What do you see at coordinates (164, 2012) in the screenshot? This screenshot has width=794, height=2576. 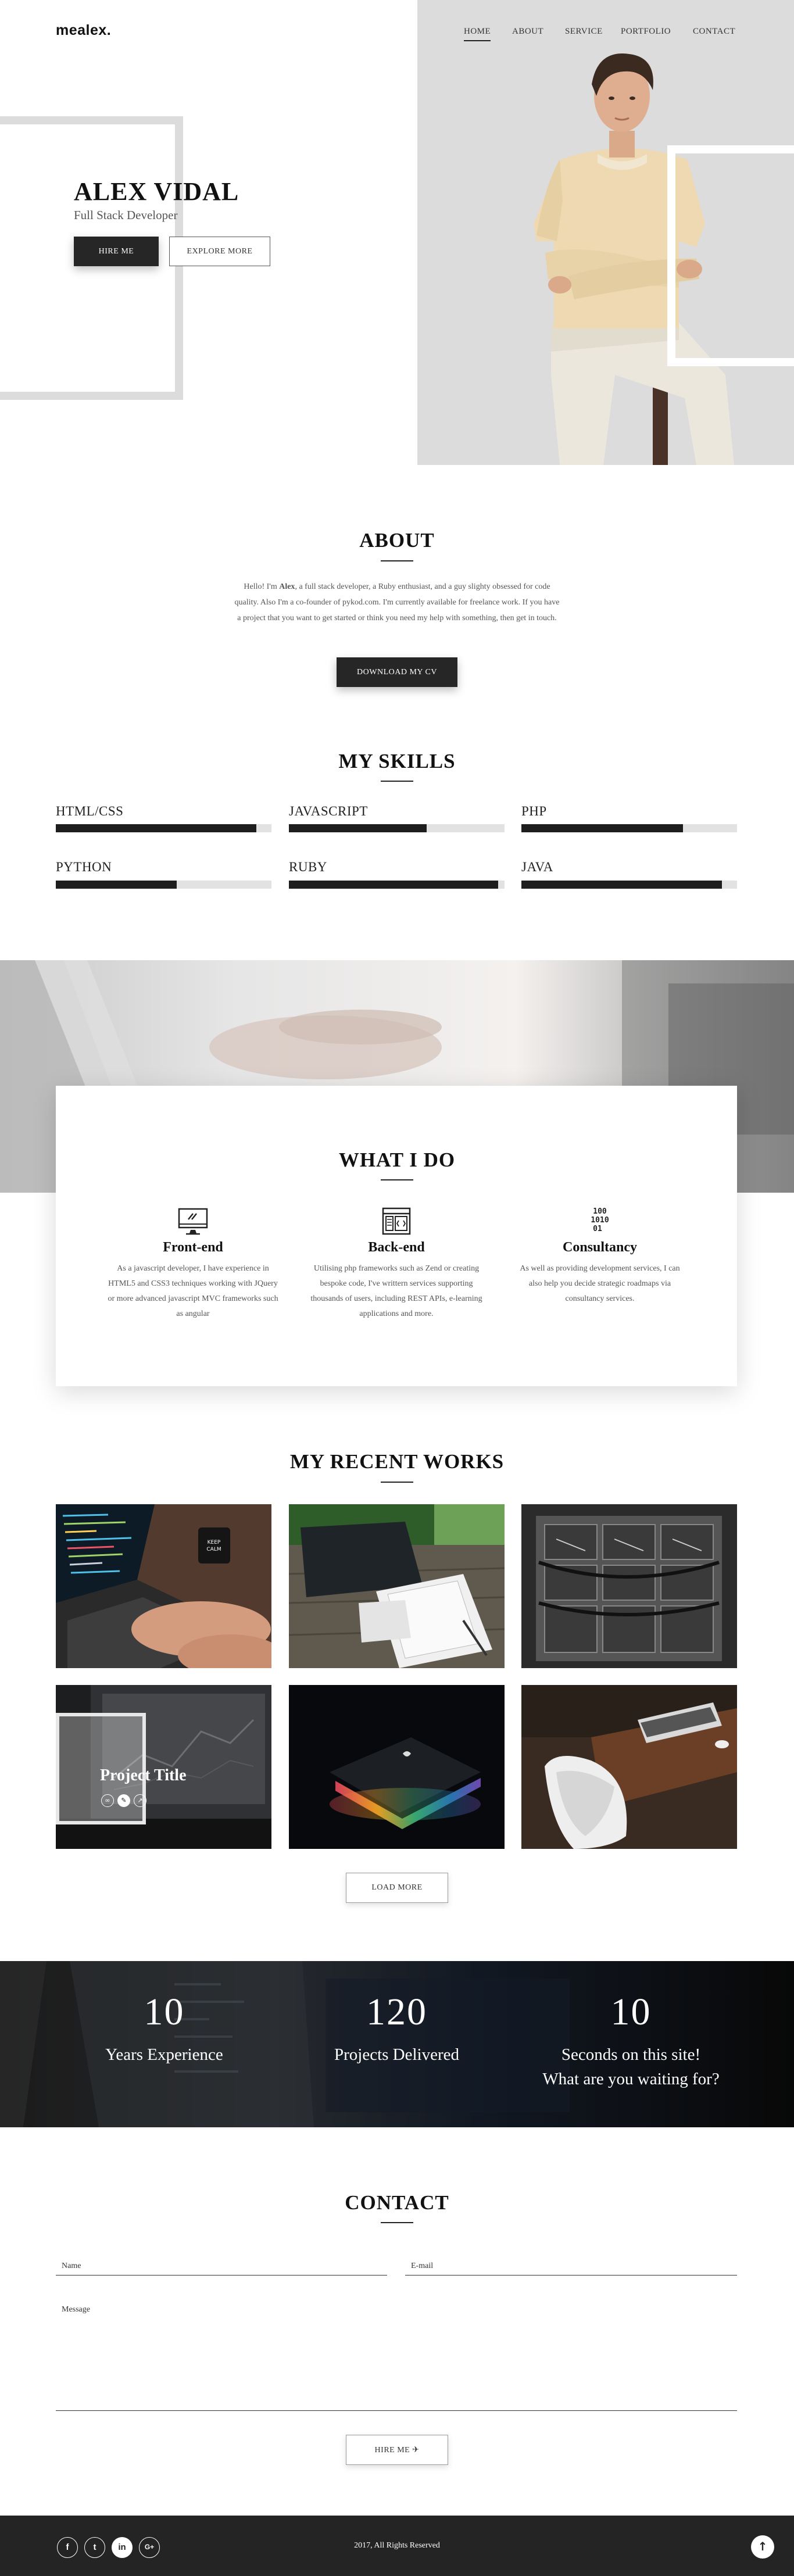 I see `stat-years-number: 10` at bounding box center [164, 2012].